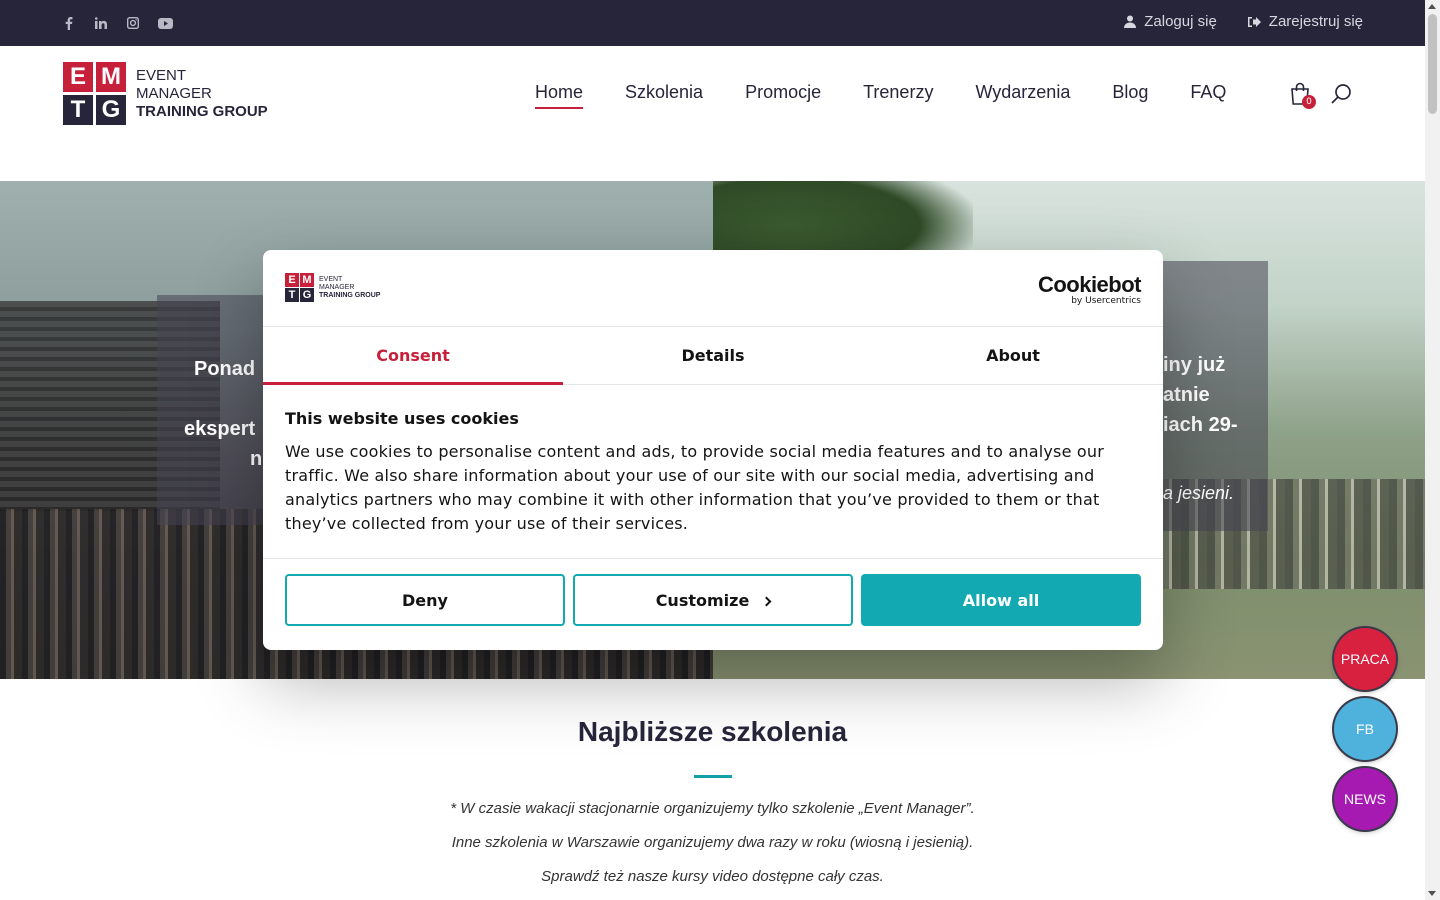 The height and width of the screenshot is (900, 1440). I want to click on dialog-logo-letter-e: E, so click(292, 280).